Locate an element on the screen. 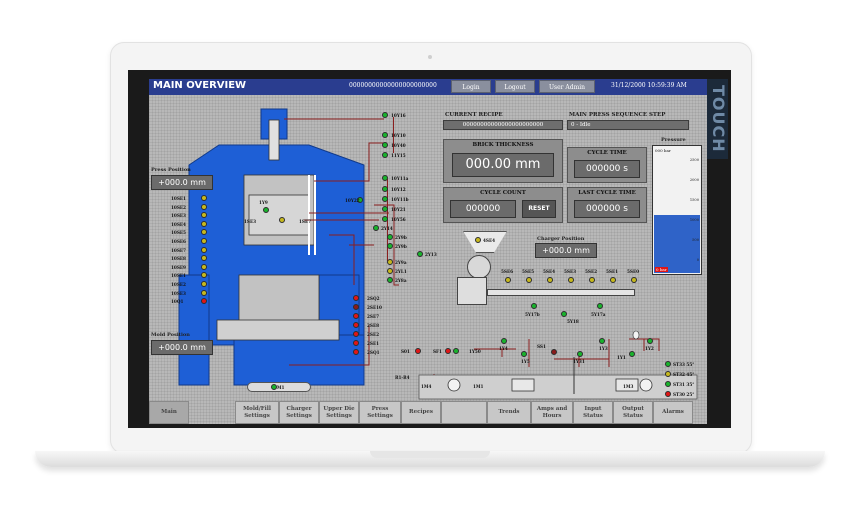 The height and width of the screenshot is (527, 860). hyd-y4: 1Y4 is located at coordinates (503, 348).